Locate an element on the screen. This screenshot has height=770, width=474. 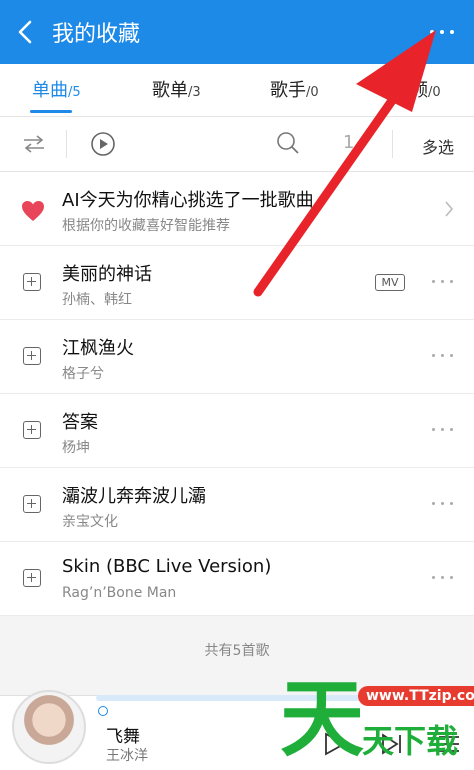
heart-icon is located at coordinates (33, 211).